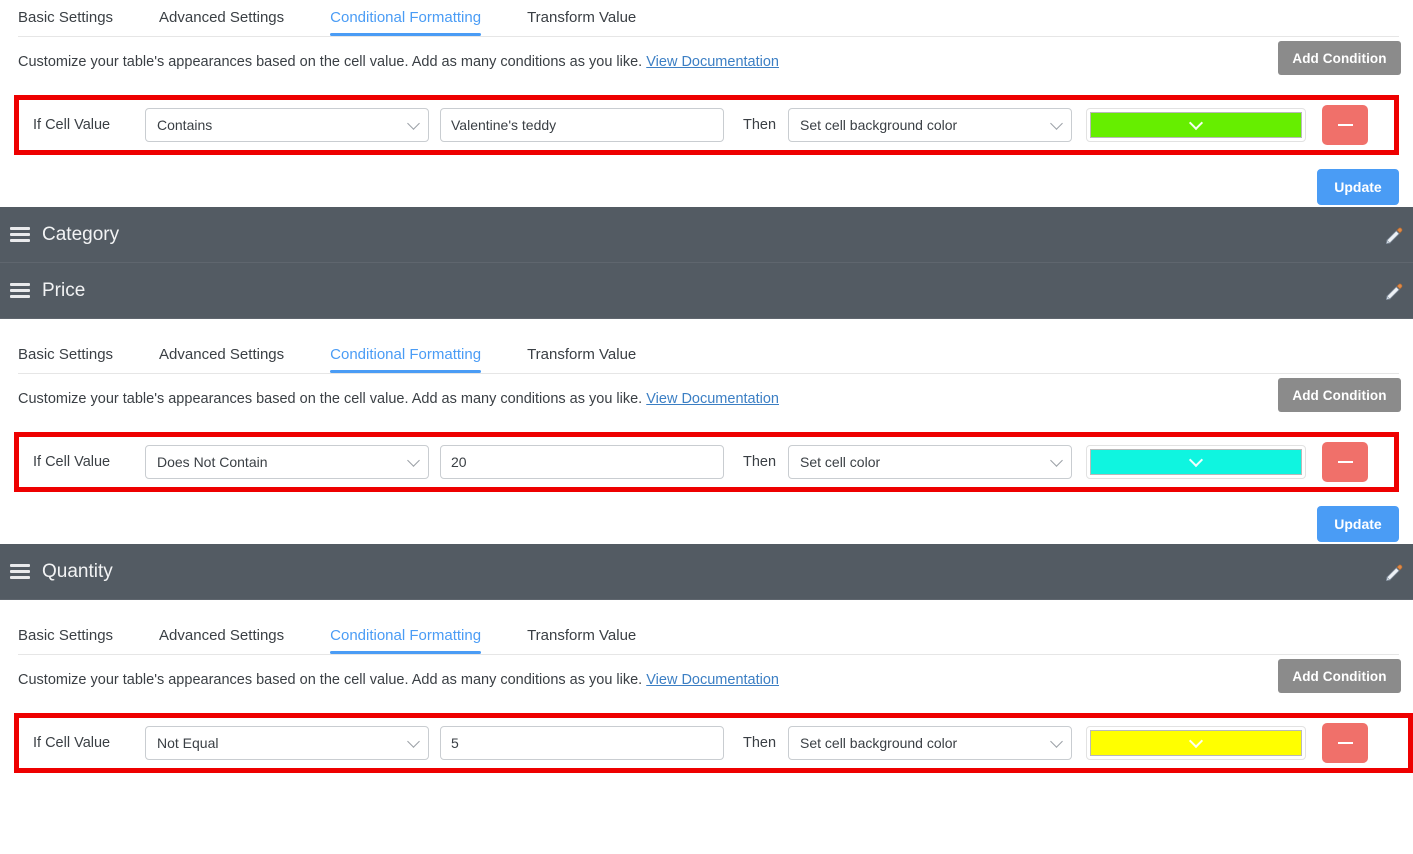  I want to click on remove-condition-button-top, so click(1345, 125).